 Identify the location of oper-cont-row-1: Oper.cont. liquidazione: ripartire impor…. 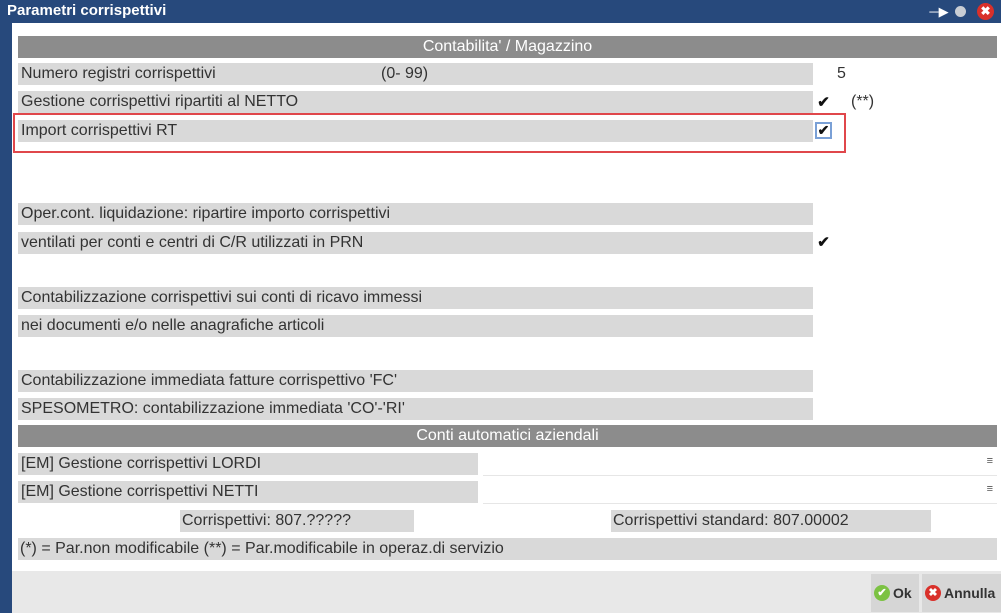
(415, 214).